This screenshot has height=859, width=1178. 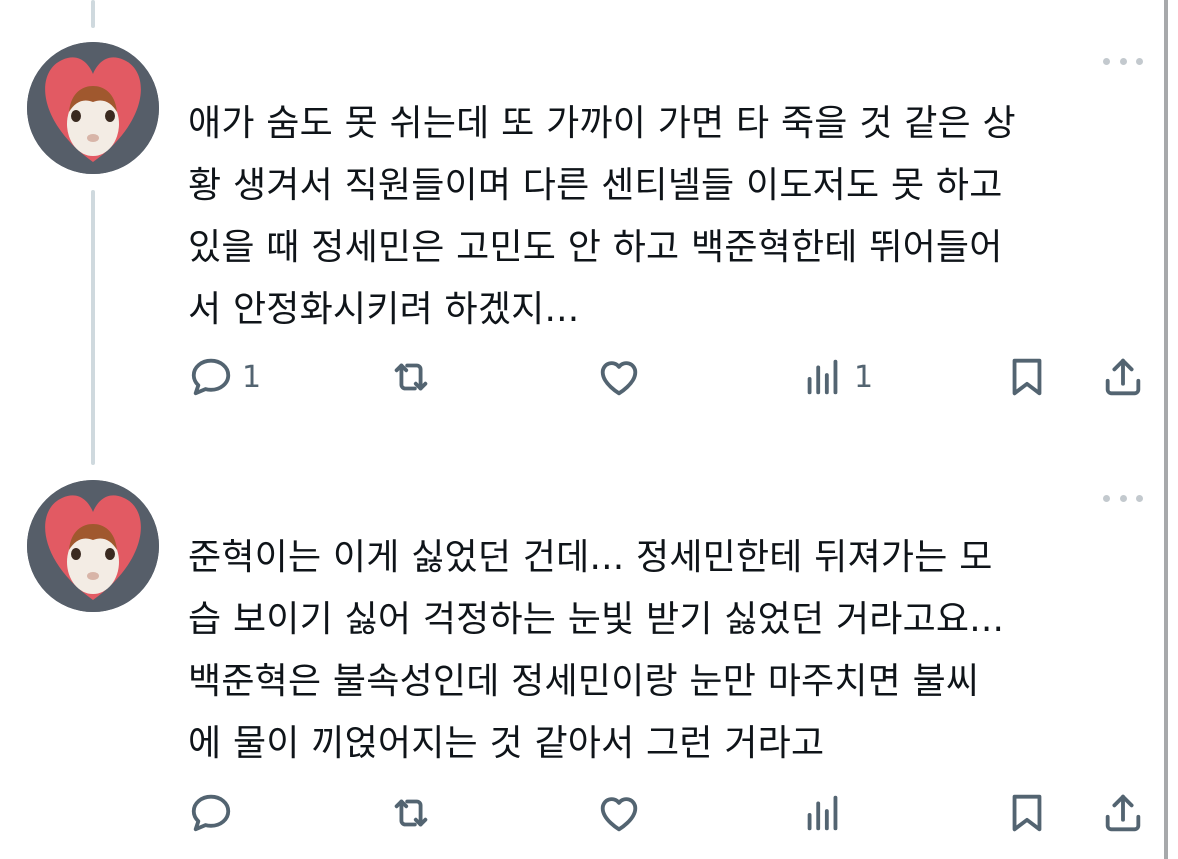 What do you see at coordinates (582, 813) in the screenshot?
I see `tweet-actions` at bounding box center [582, 813].